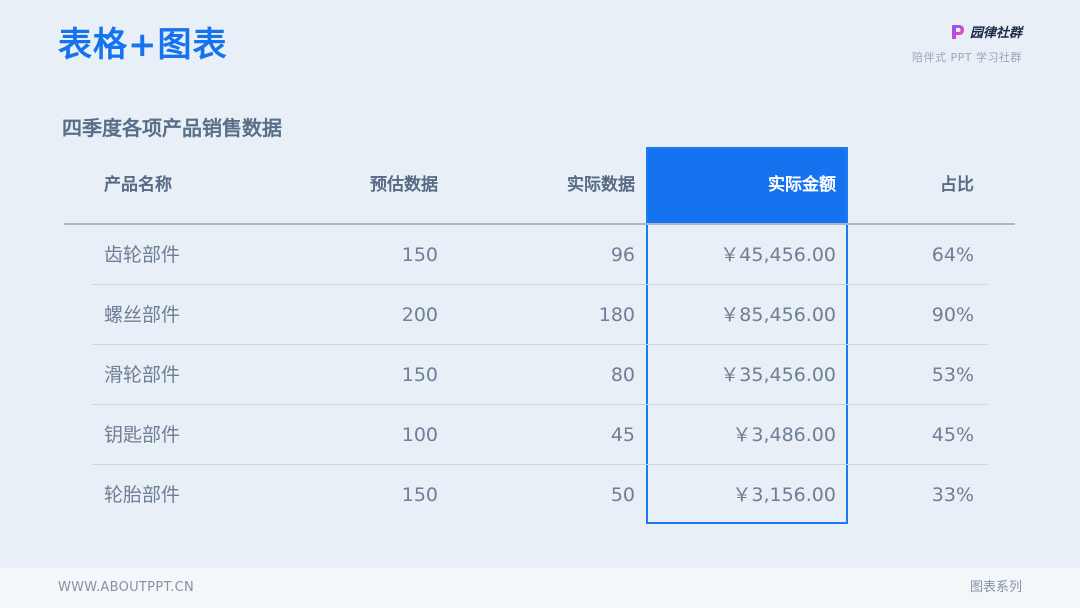 The height and width of the screenshot is (608, 1080). Describe the element at coordinates (622, 375) in the screenshot. I see `cell-actual: 80` at that location.